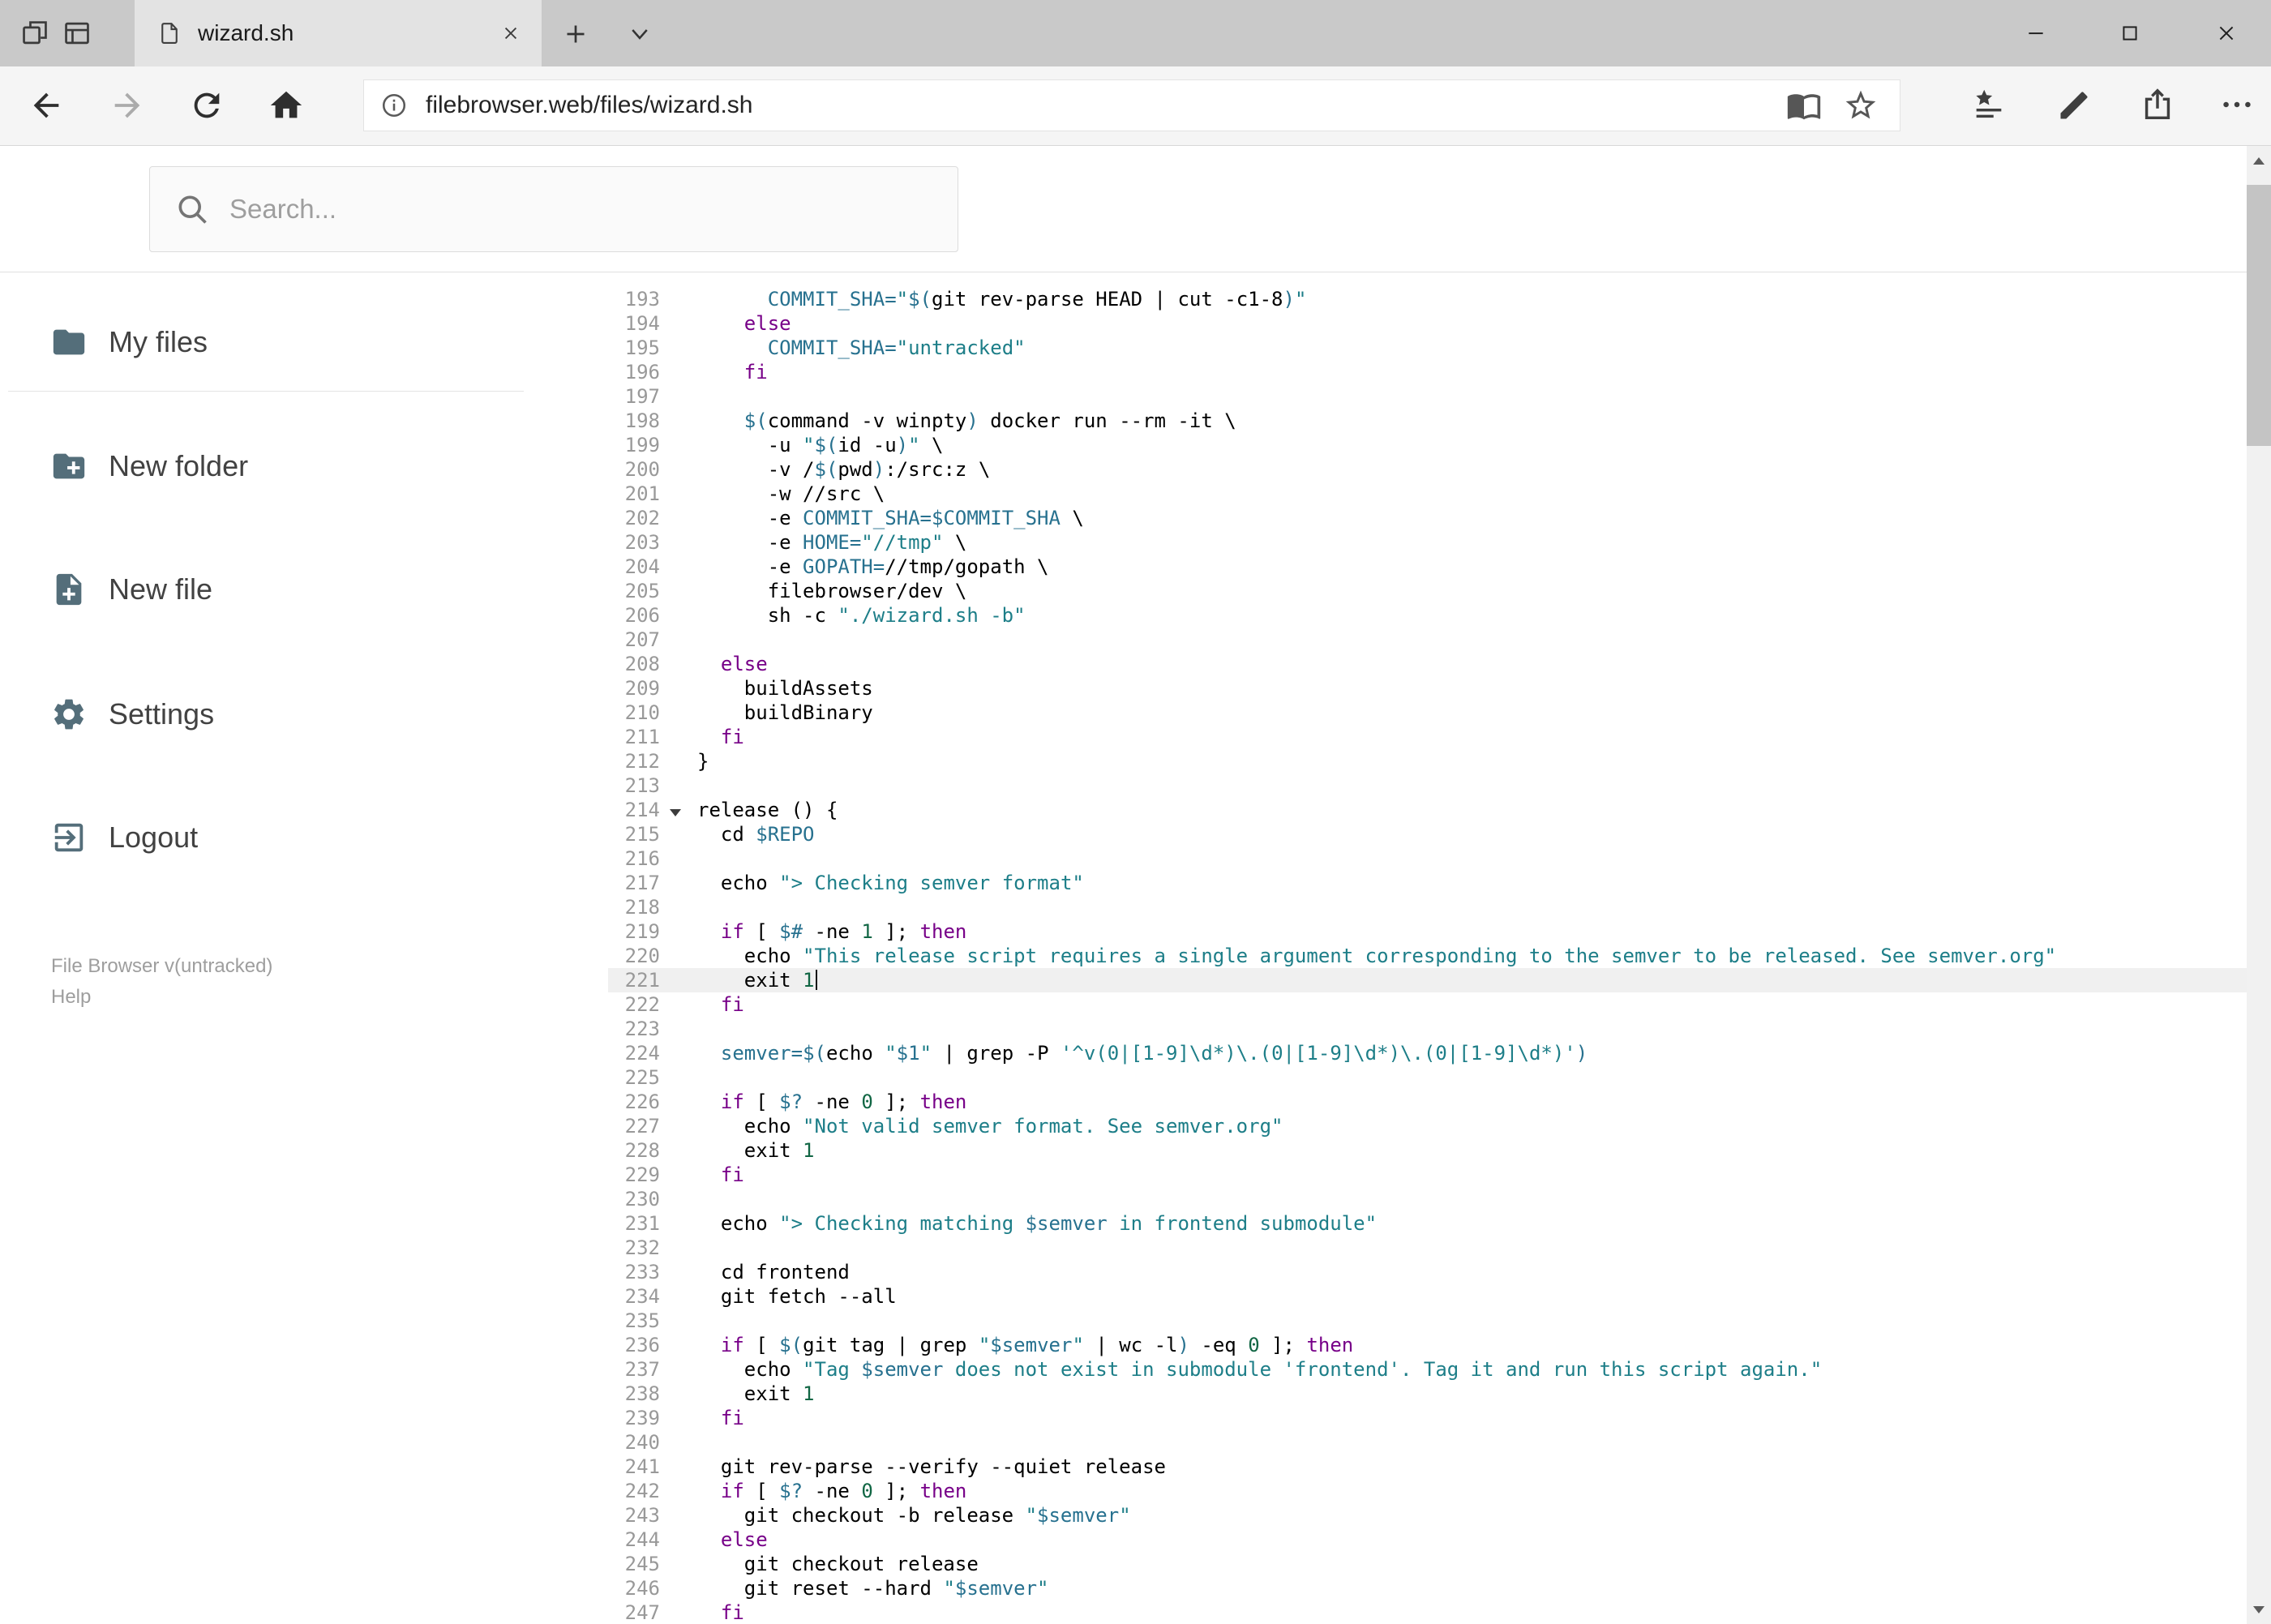 The width and height of the screenshot is (2271, 1624). Describe the element at coordinates (2259, 315) in the screenshot. I see `scrollbar-thumb` at that location.